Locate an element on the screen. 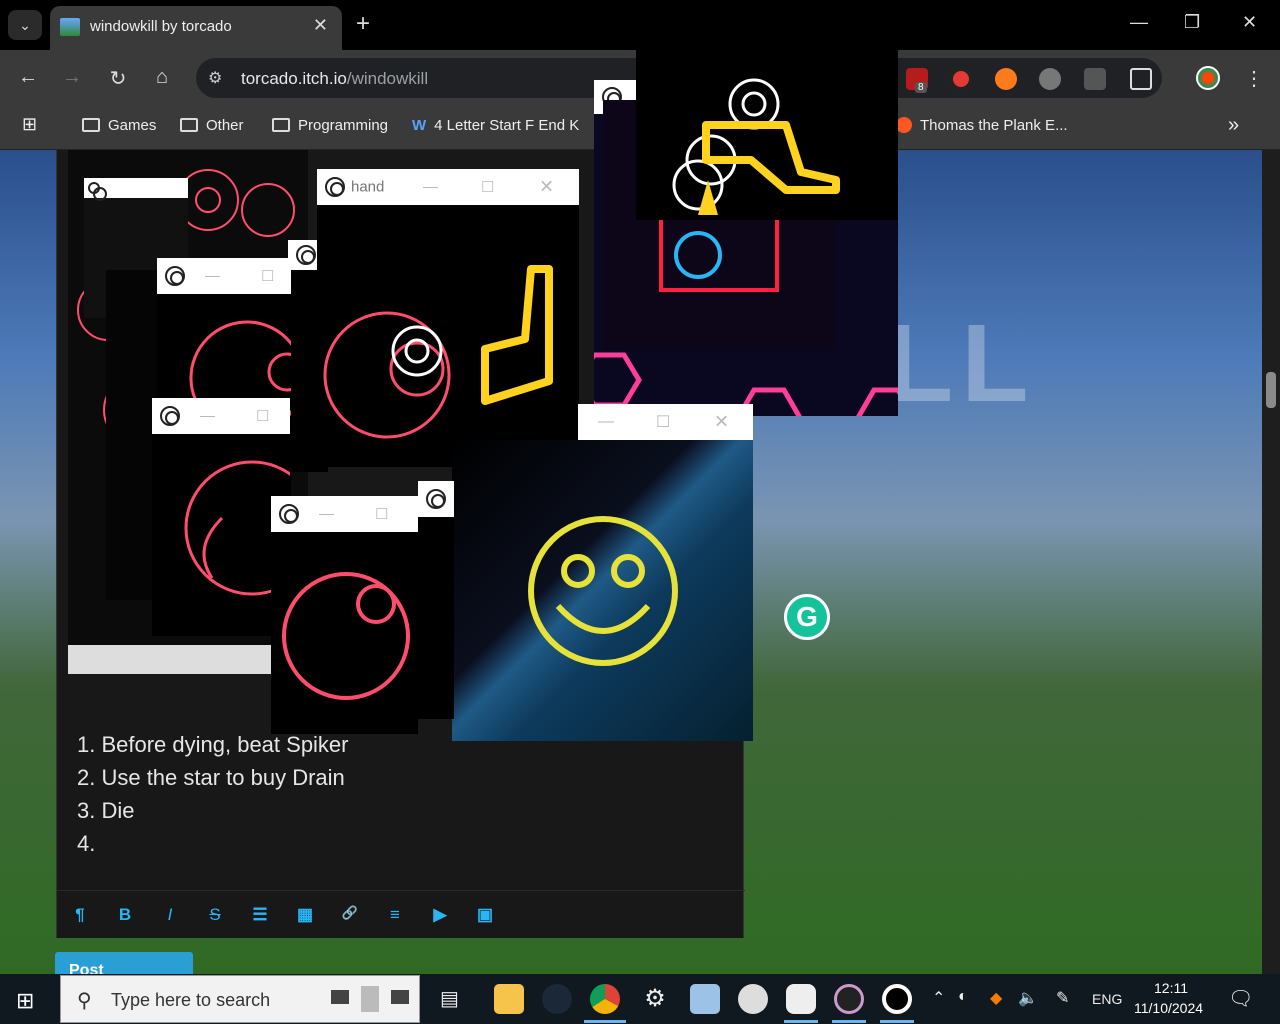 Image resolution: width=1280 pixels, height=1024 pixels. reddit-icon is located at coordinates (904, 125).